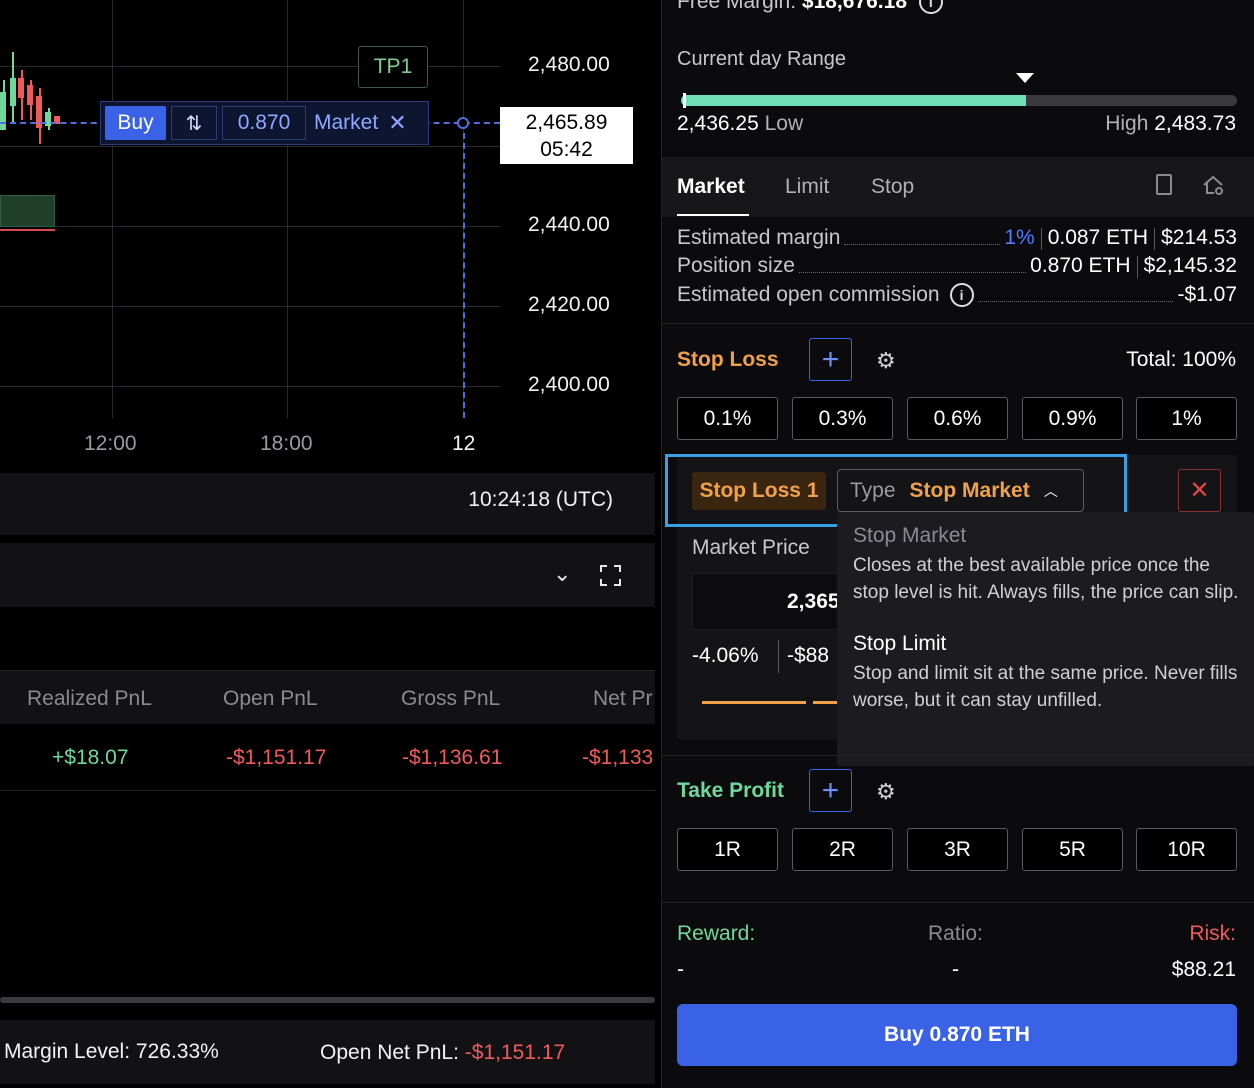 This screenshot has width=1254, height=1088. What do you see at coordinates (450, 699) in the screenshot?
I see `column-header: Gross PnL` at bounding box center [450, 699].